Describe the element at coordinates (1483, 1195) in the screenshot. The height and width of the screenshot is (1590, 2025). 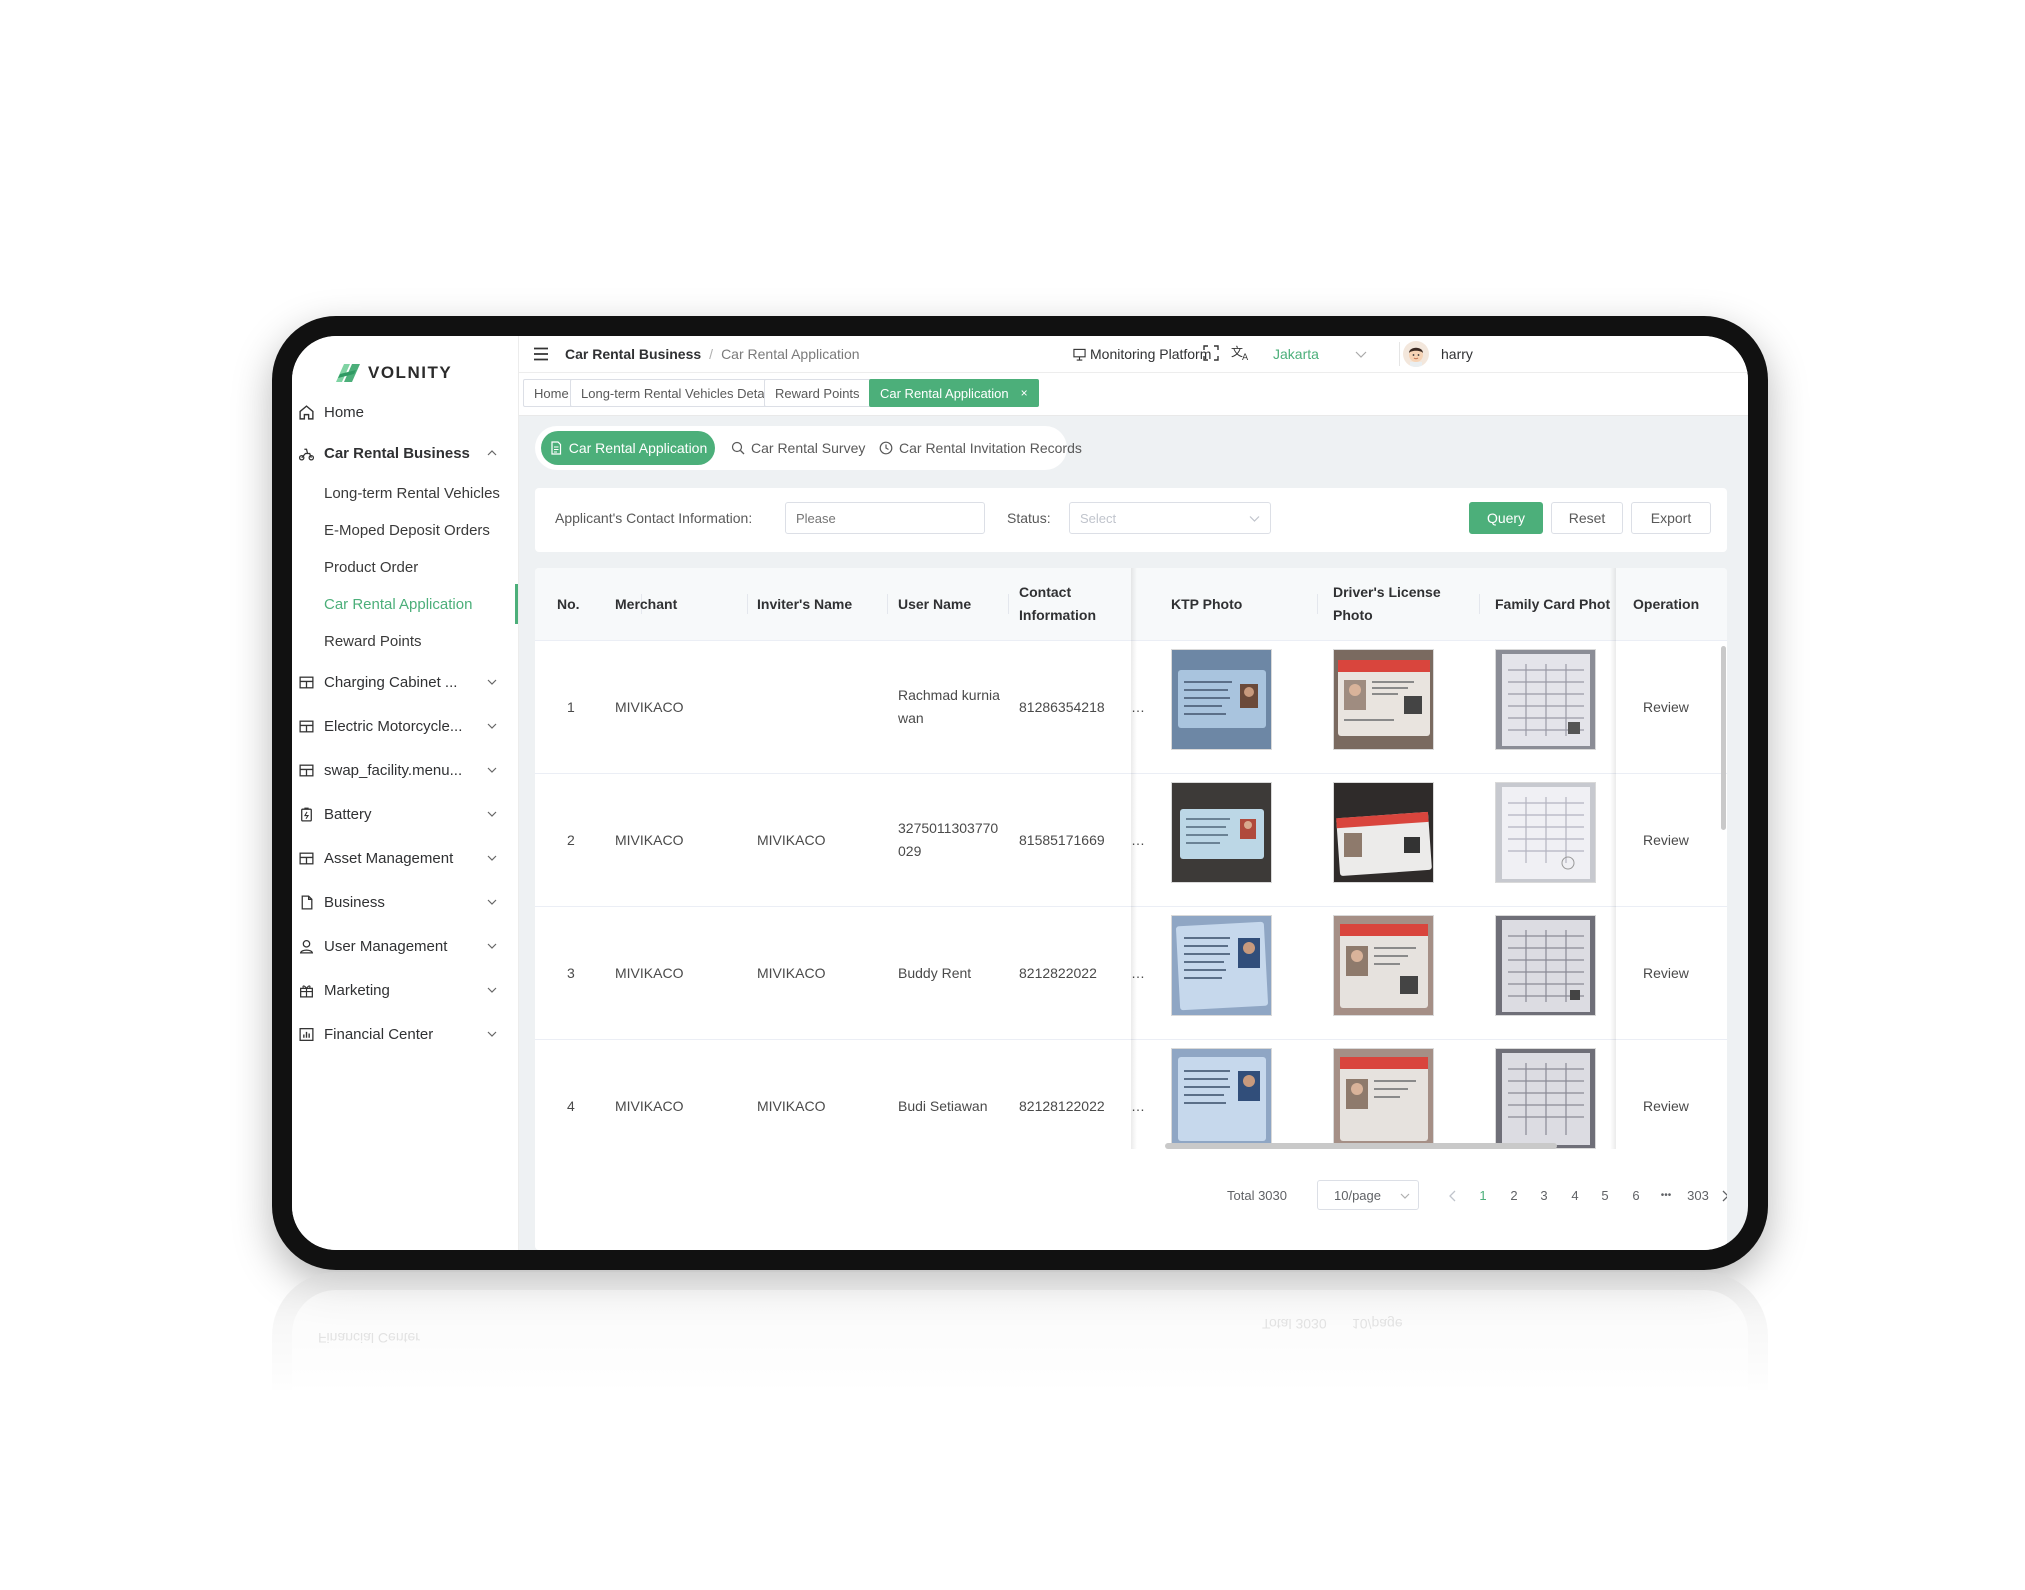
I see `page-number: 1` at that location.